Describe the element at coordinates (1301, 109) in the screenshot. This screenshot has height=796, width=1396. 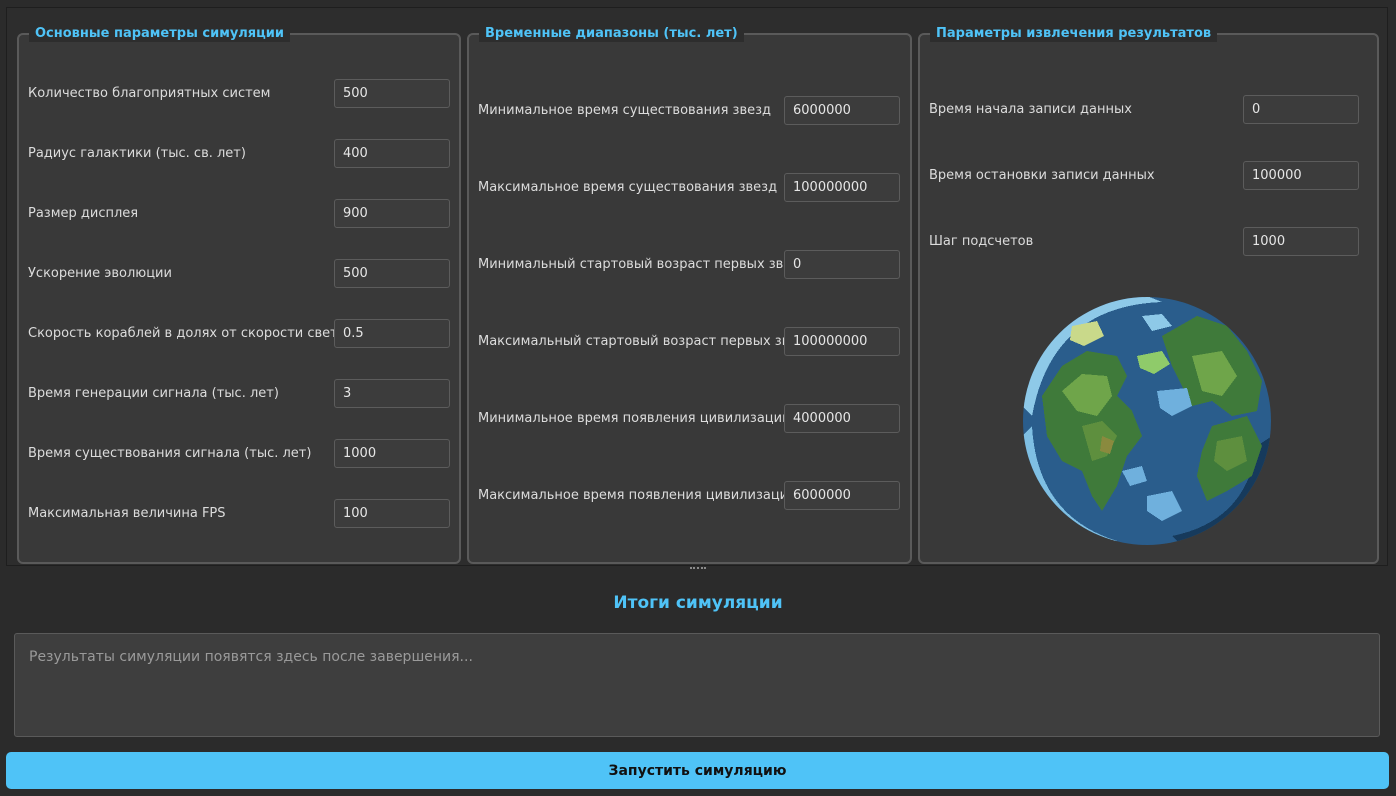
I see `record-start-input` at that location.